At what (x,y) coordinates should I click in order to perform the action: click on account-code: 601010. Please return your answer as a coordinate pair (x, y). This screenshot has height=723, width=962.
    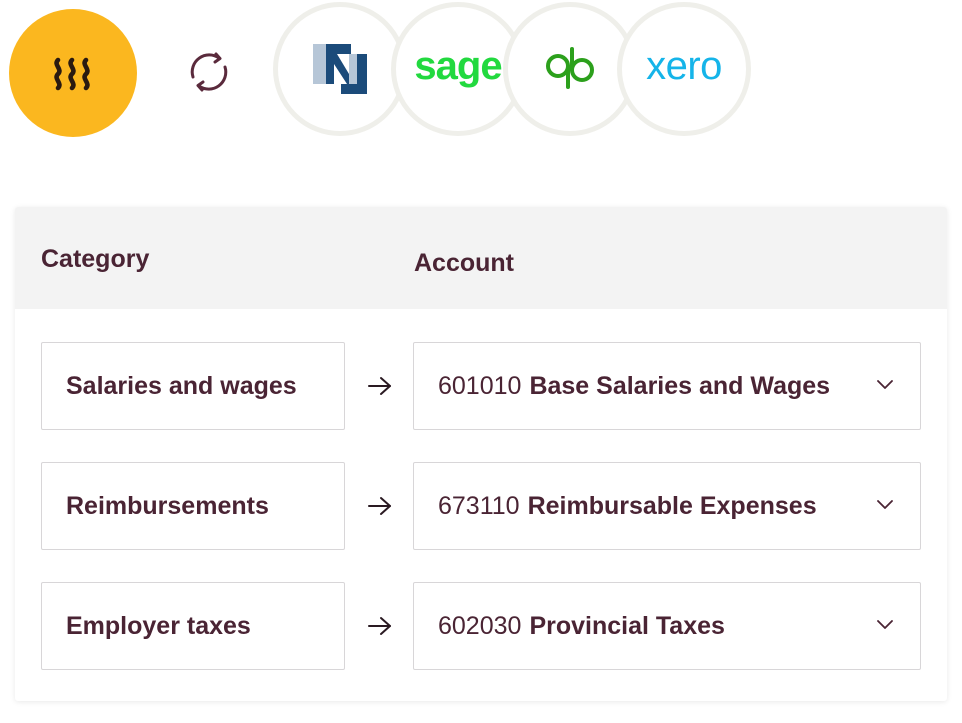
    Looking at the image, I should click on (480, 385).